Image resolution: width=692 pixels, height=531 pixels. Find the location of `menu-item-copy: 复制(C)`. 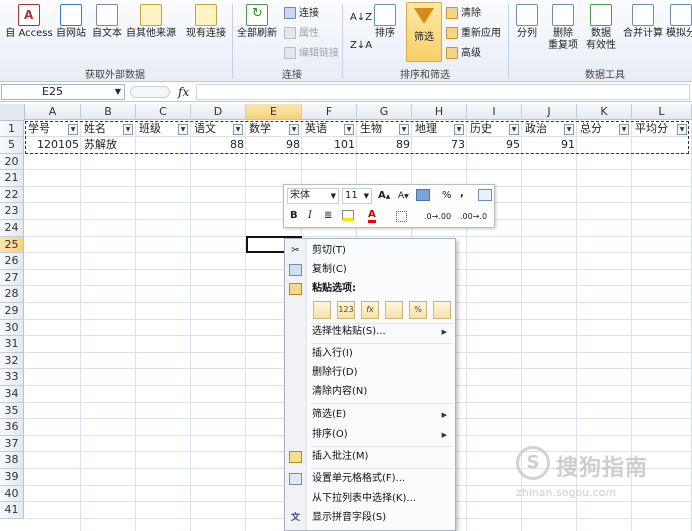

menu-item-copy: 复制(C) is located at coordinates (329, 270).